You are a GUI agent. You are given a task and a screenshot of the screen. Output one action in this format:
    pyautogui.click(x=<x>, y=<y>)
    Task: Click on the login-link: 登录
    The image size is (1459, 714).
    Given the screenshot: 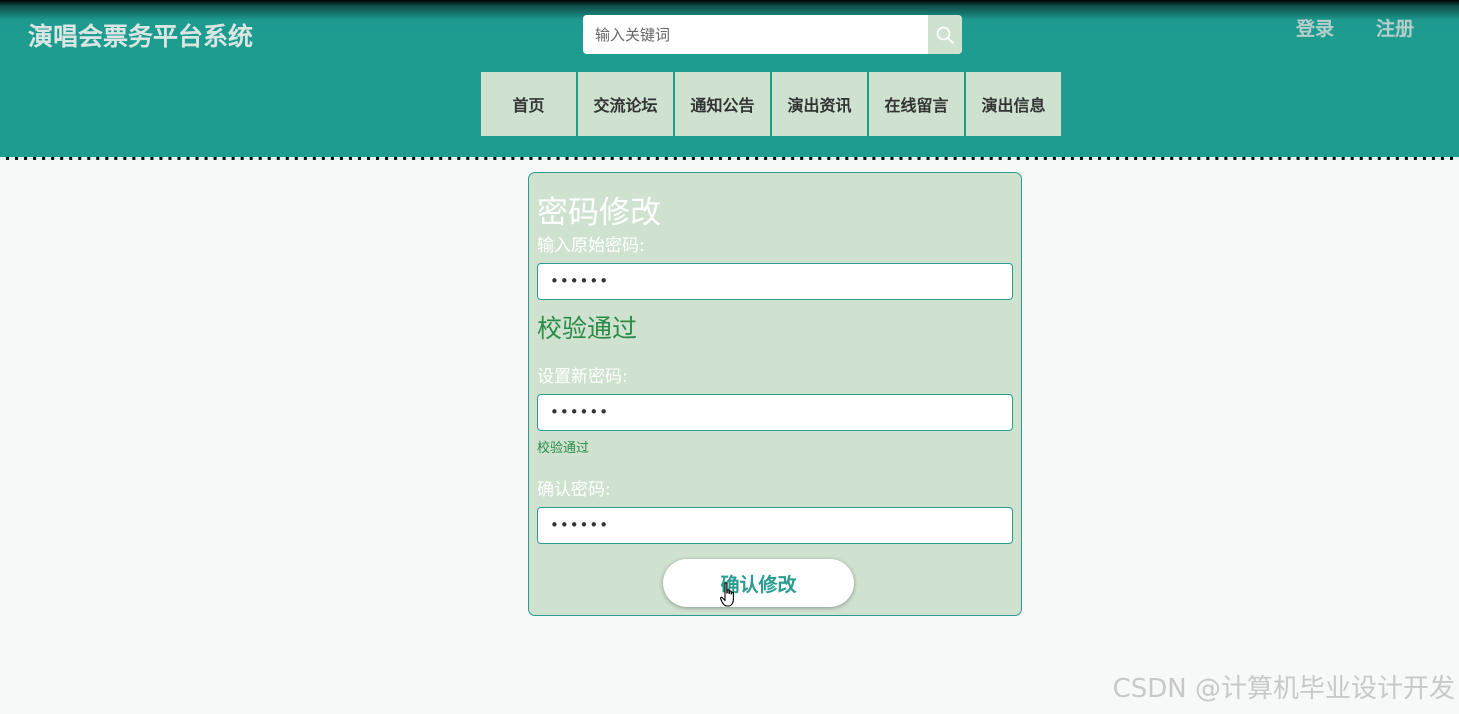 What is the action you would take?
    pyautogui.click(x=1315, y=27)
    